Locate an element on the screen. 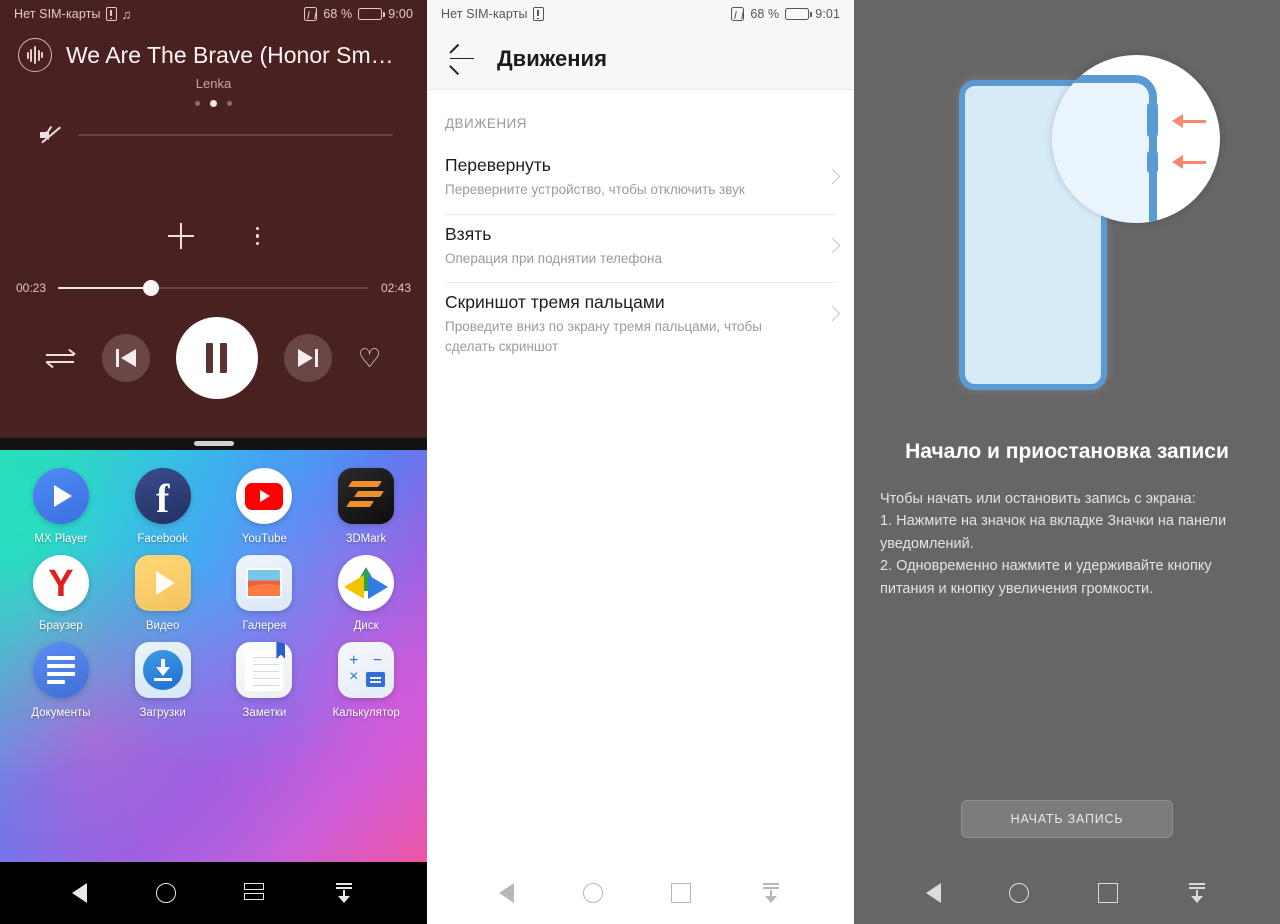 The width and height of the screenshot is (1280, 924). drag-handle-bar is located at coordinates (213, 444).